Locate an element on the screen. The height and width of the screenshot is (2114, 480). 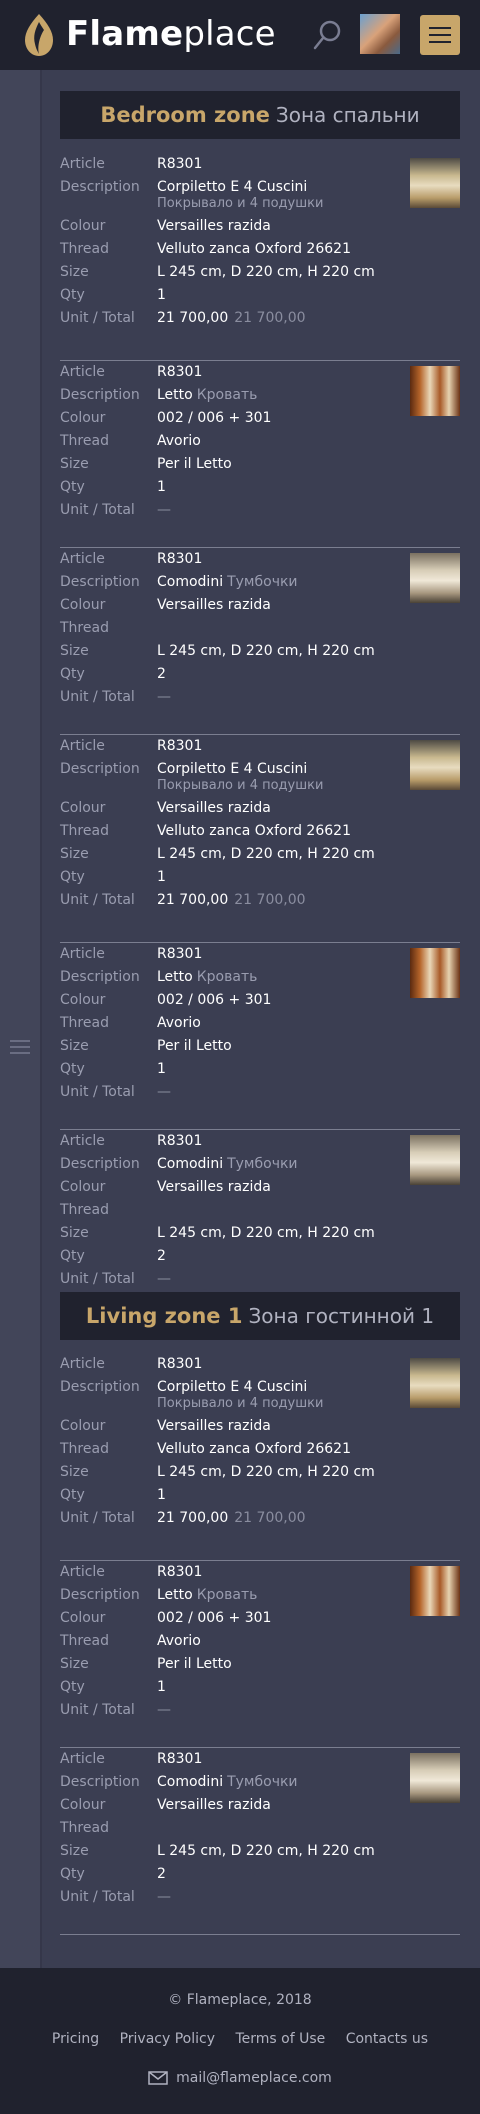
description-sub: Покрывало и 4 подушки is located at coordinates (240, 1403).